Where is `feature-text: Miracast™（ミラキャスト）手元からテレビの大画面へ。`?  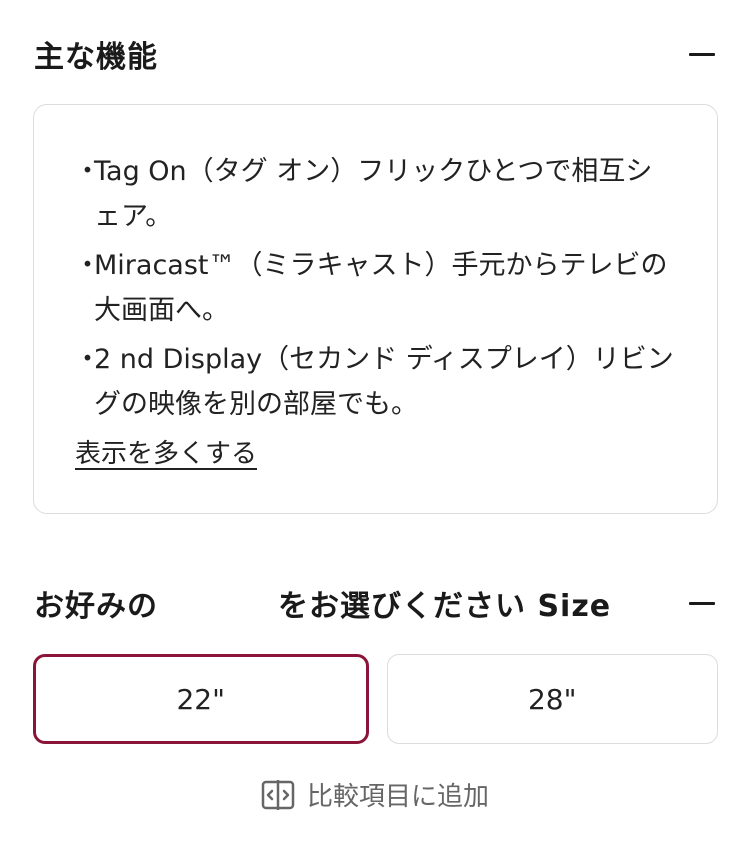 feature-text: Miracast™（ミラキャスト）手元からテレビの大画面へ。 is located at coordinates (381, 288).